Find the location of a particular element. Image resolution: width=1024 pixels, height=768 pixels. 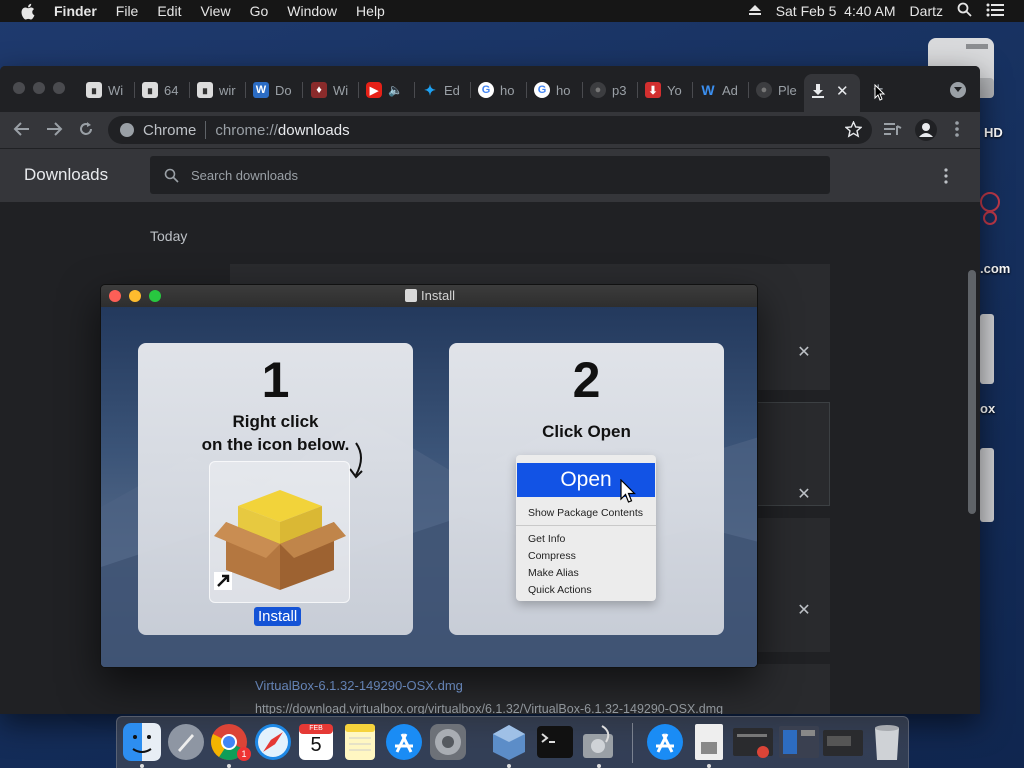

virtualbox-icon is located at coordinates (509, 742).